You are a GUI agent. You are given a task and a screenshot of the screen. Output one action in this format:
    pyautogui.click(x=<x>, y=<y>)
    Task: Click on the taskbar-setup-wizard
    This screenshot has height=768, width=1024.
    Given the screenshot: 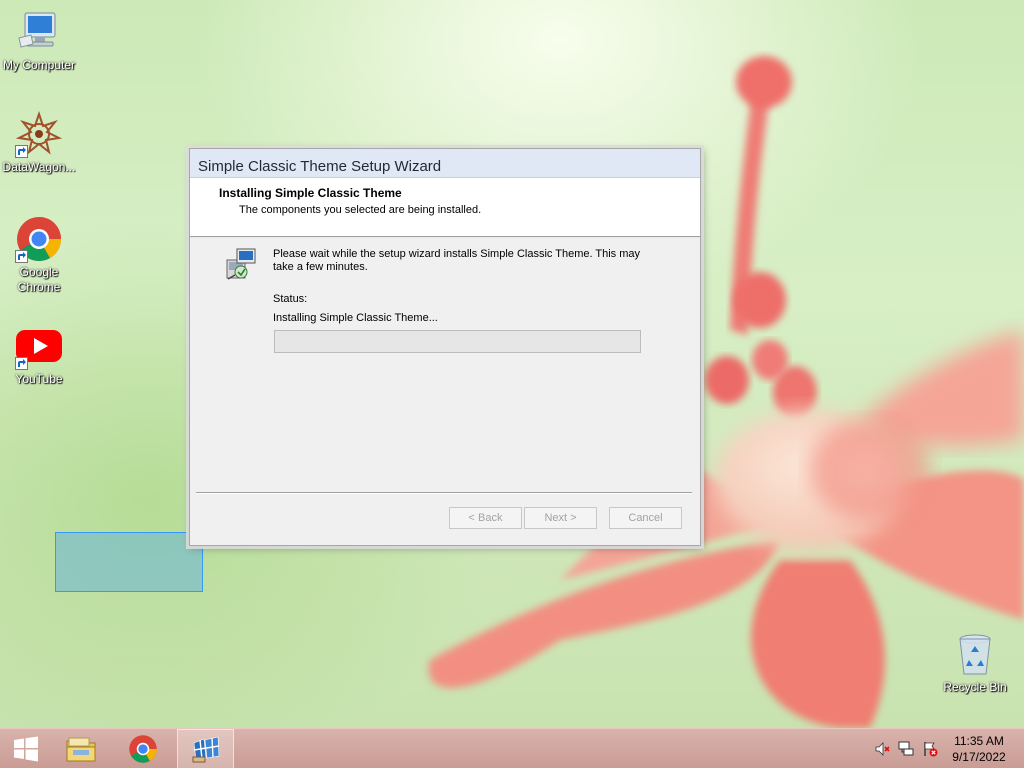 What is the action you would take?
    pyautogui.click(x=205, y=748)
    